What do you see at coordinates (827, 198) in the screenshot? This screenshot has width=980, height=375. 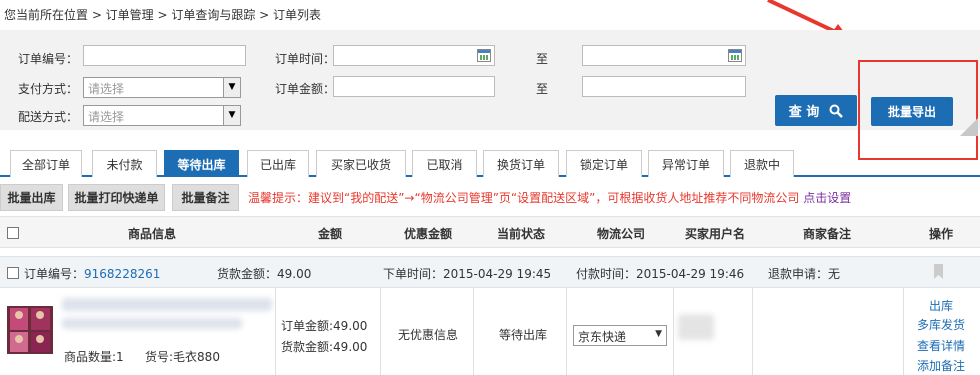 I see `tip-settings-link: 点击设置` at bounding box center [827, 198].